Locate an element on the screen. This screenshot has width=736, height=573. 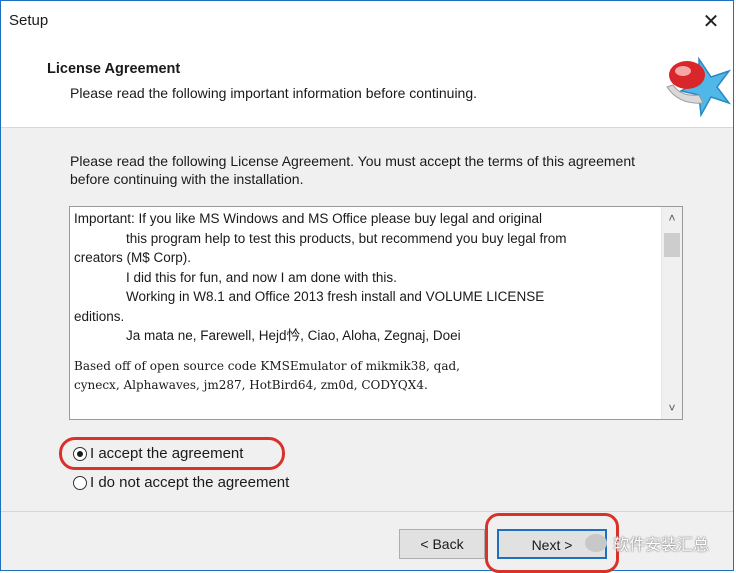
license-line: editions. is located at coordinates (99, 316).